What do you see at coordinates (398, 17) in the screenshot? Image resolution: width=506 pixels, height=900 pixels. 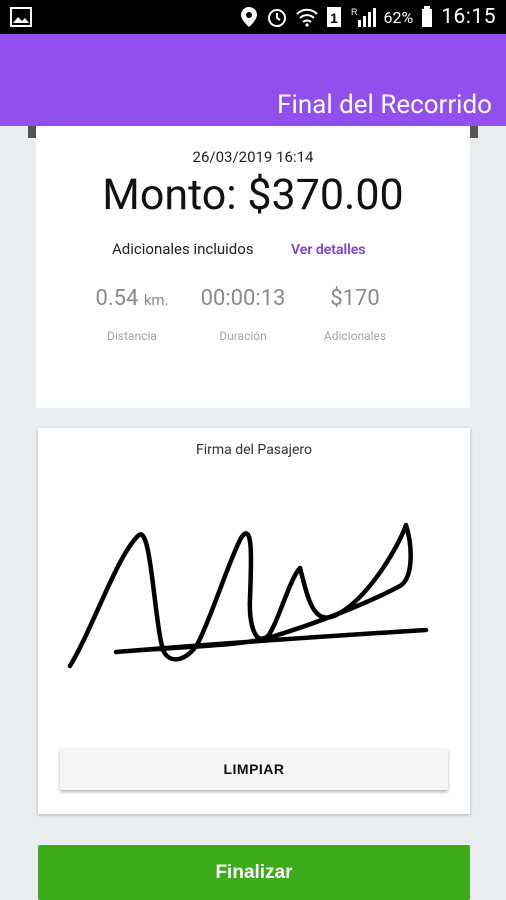 I see `battery-percentage: 62%` at bounding box center [398, 17].